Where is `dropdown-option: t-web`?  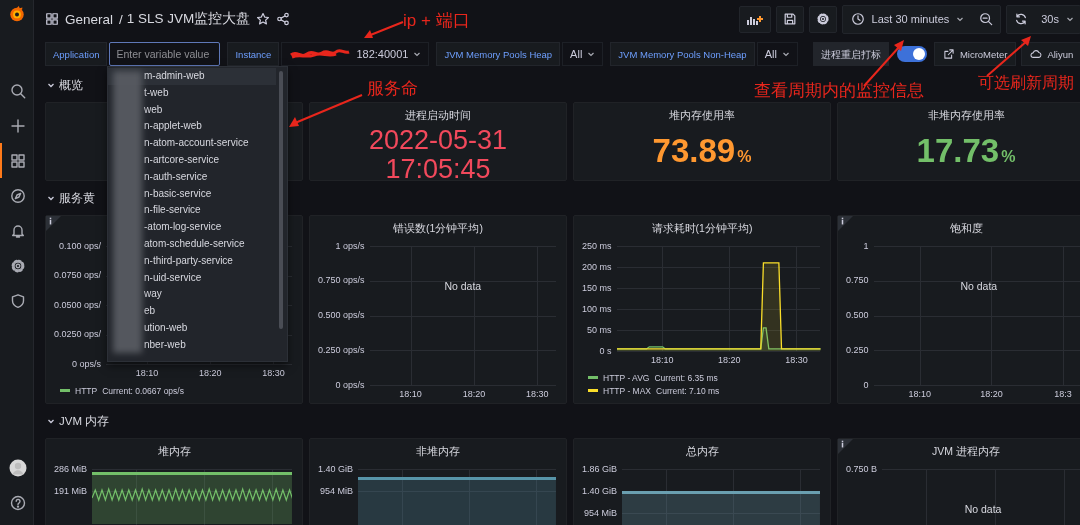
dropdown-option: t-web is located at coordinates (192, 93).